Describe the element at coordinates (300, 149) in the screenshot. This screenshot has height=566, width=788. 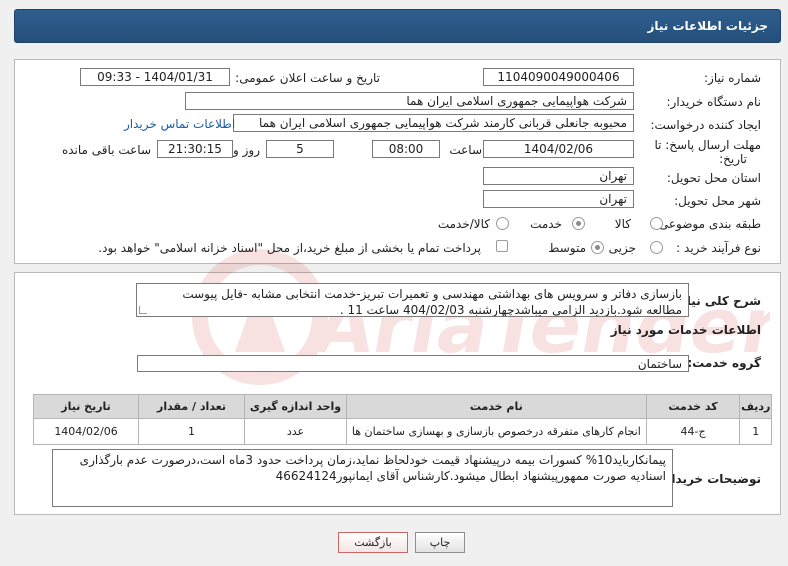
I see `remaining-days-field: 5` at that location.